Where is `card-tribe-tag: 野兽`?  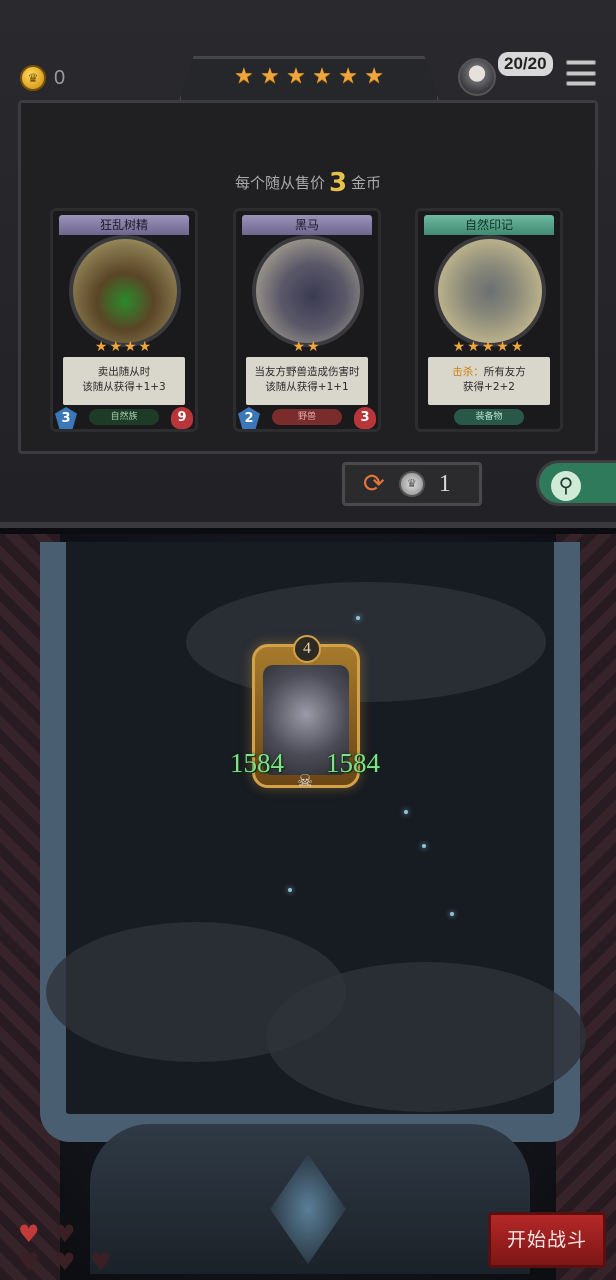 card-tribe-tag: 野兽 is located at coordinates (307, 417).